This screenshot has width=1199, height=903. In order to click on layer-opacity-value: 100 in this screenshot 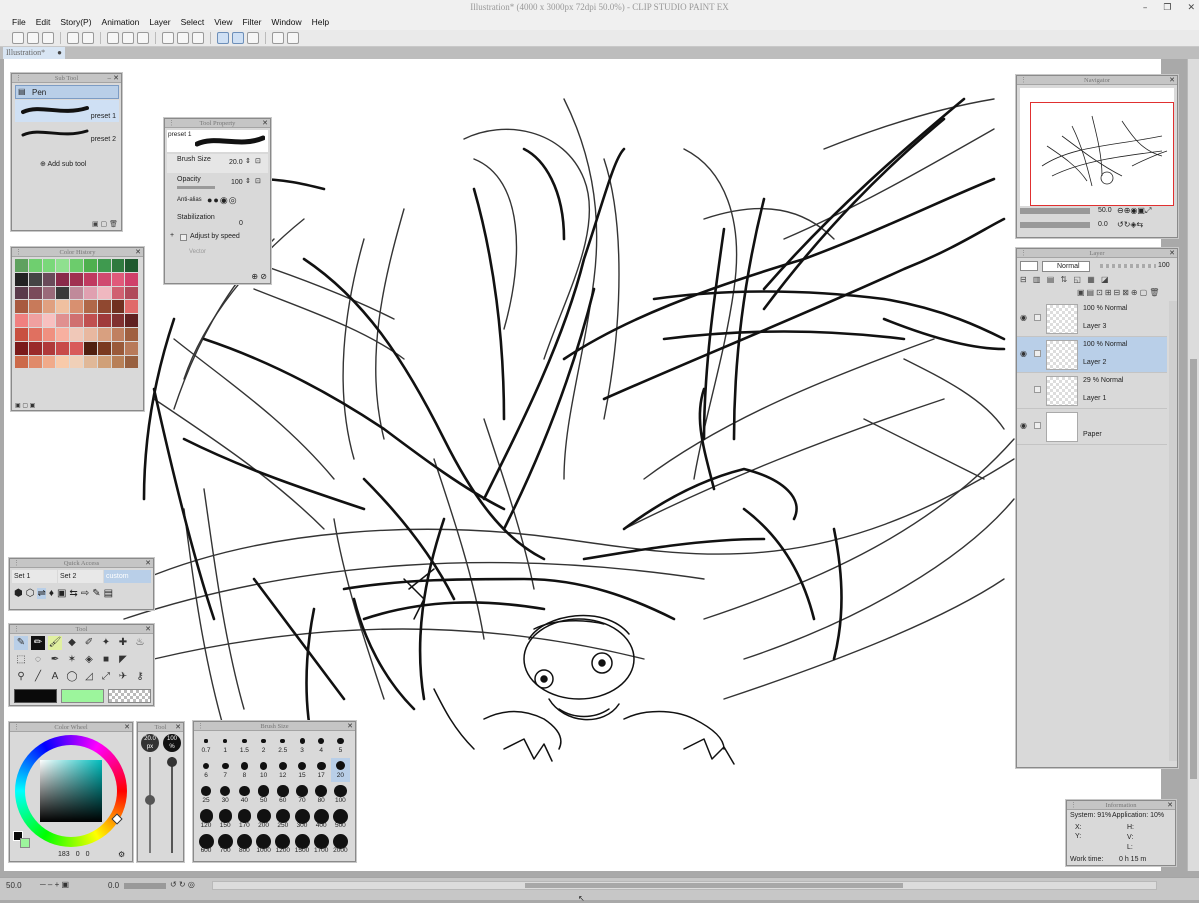, I will do `click(1164, 265)`.